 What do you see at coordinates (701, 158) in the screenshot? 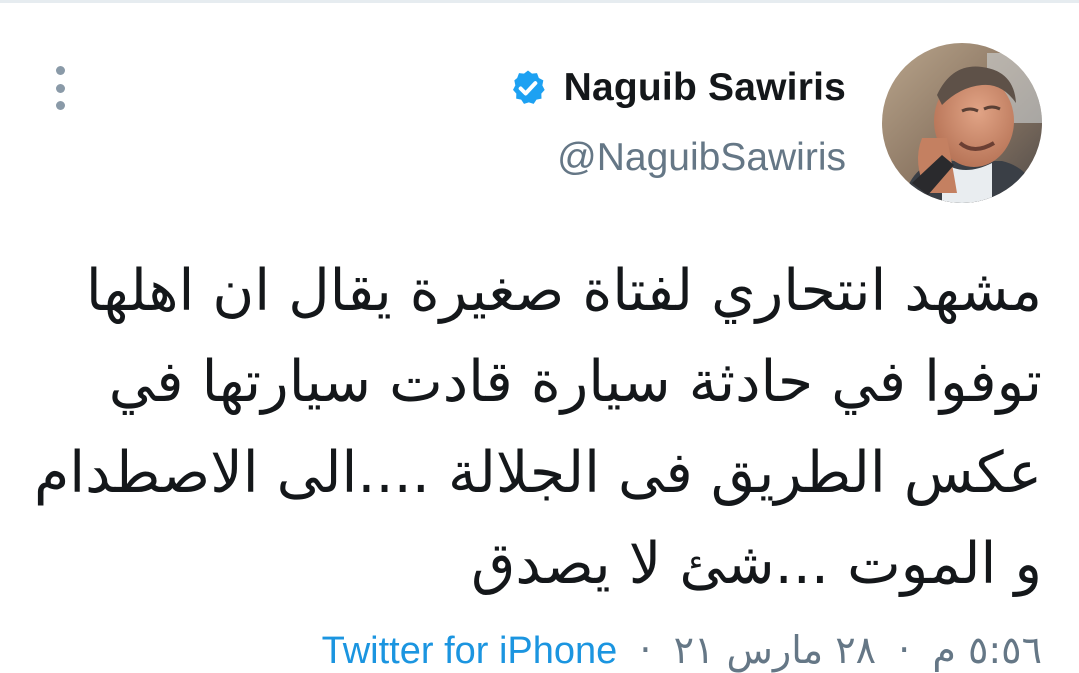
I see `author-handle: @NaguibSawiris` at bounding box center [701, 158].